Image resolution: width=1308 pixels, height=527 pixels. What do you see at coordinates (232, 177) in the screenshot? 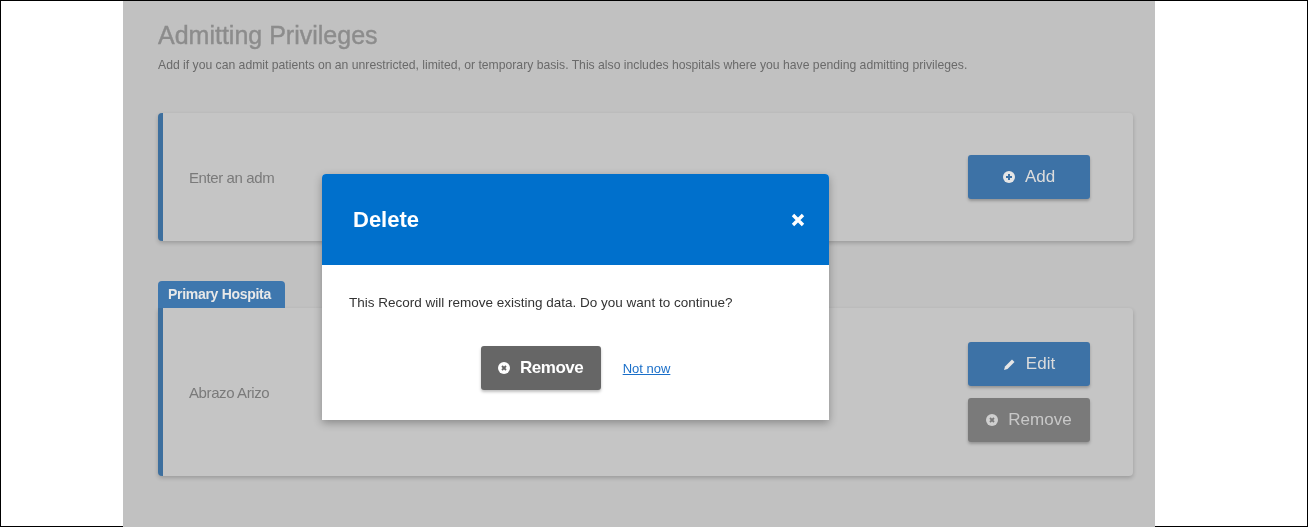
I see `entry-prompt: Enter an adm` at bounding box center [232, 177].